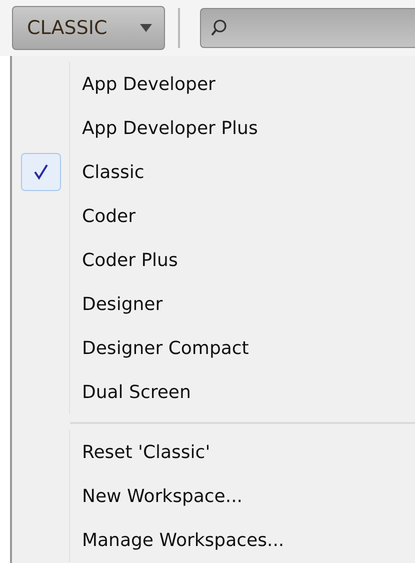  I want to click on menu-item: Coder, so click(213, 216).